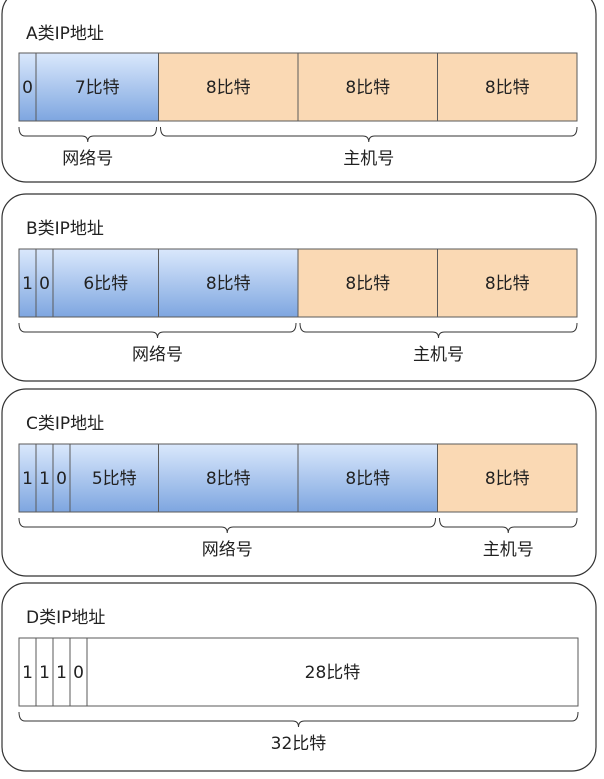  I want to click on panel-title: D类IP地址, so click(65, 618).